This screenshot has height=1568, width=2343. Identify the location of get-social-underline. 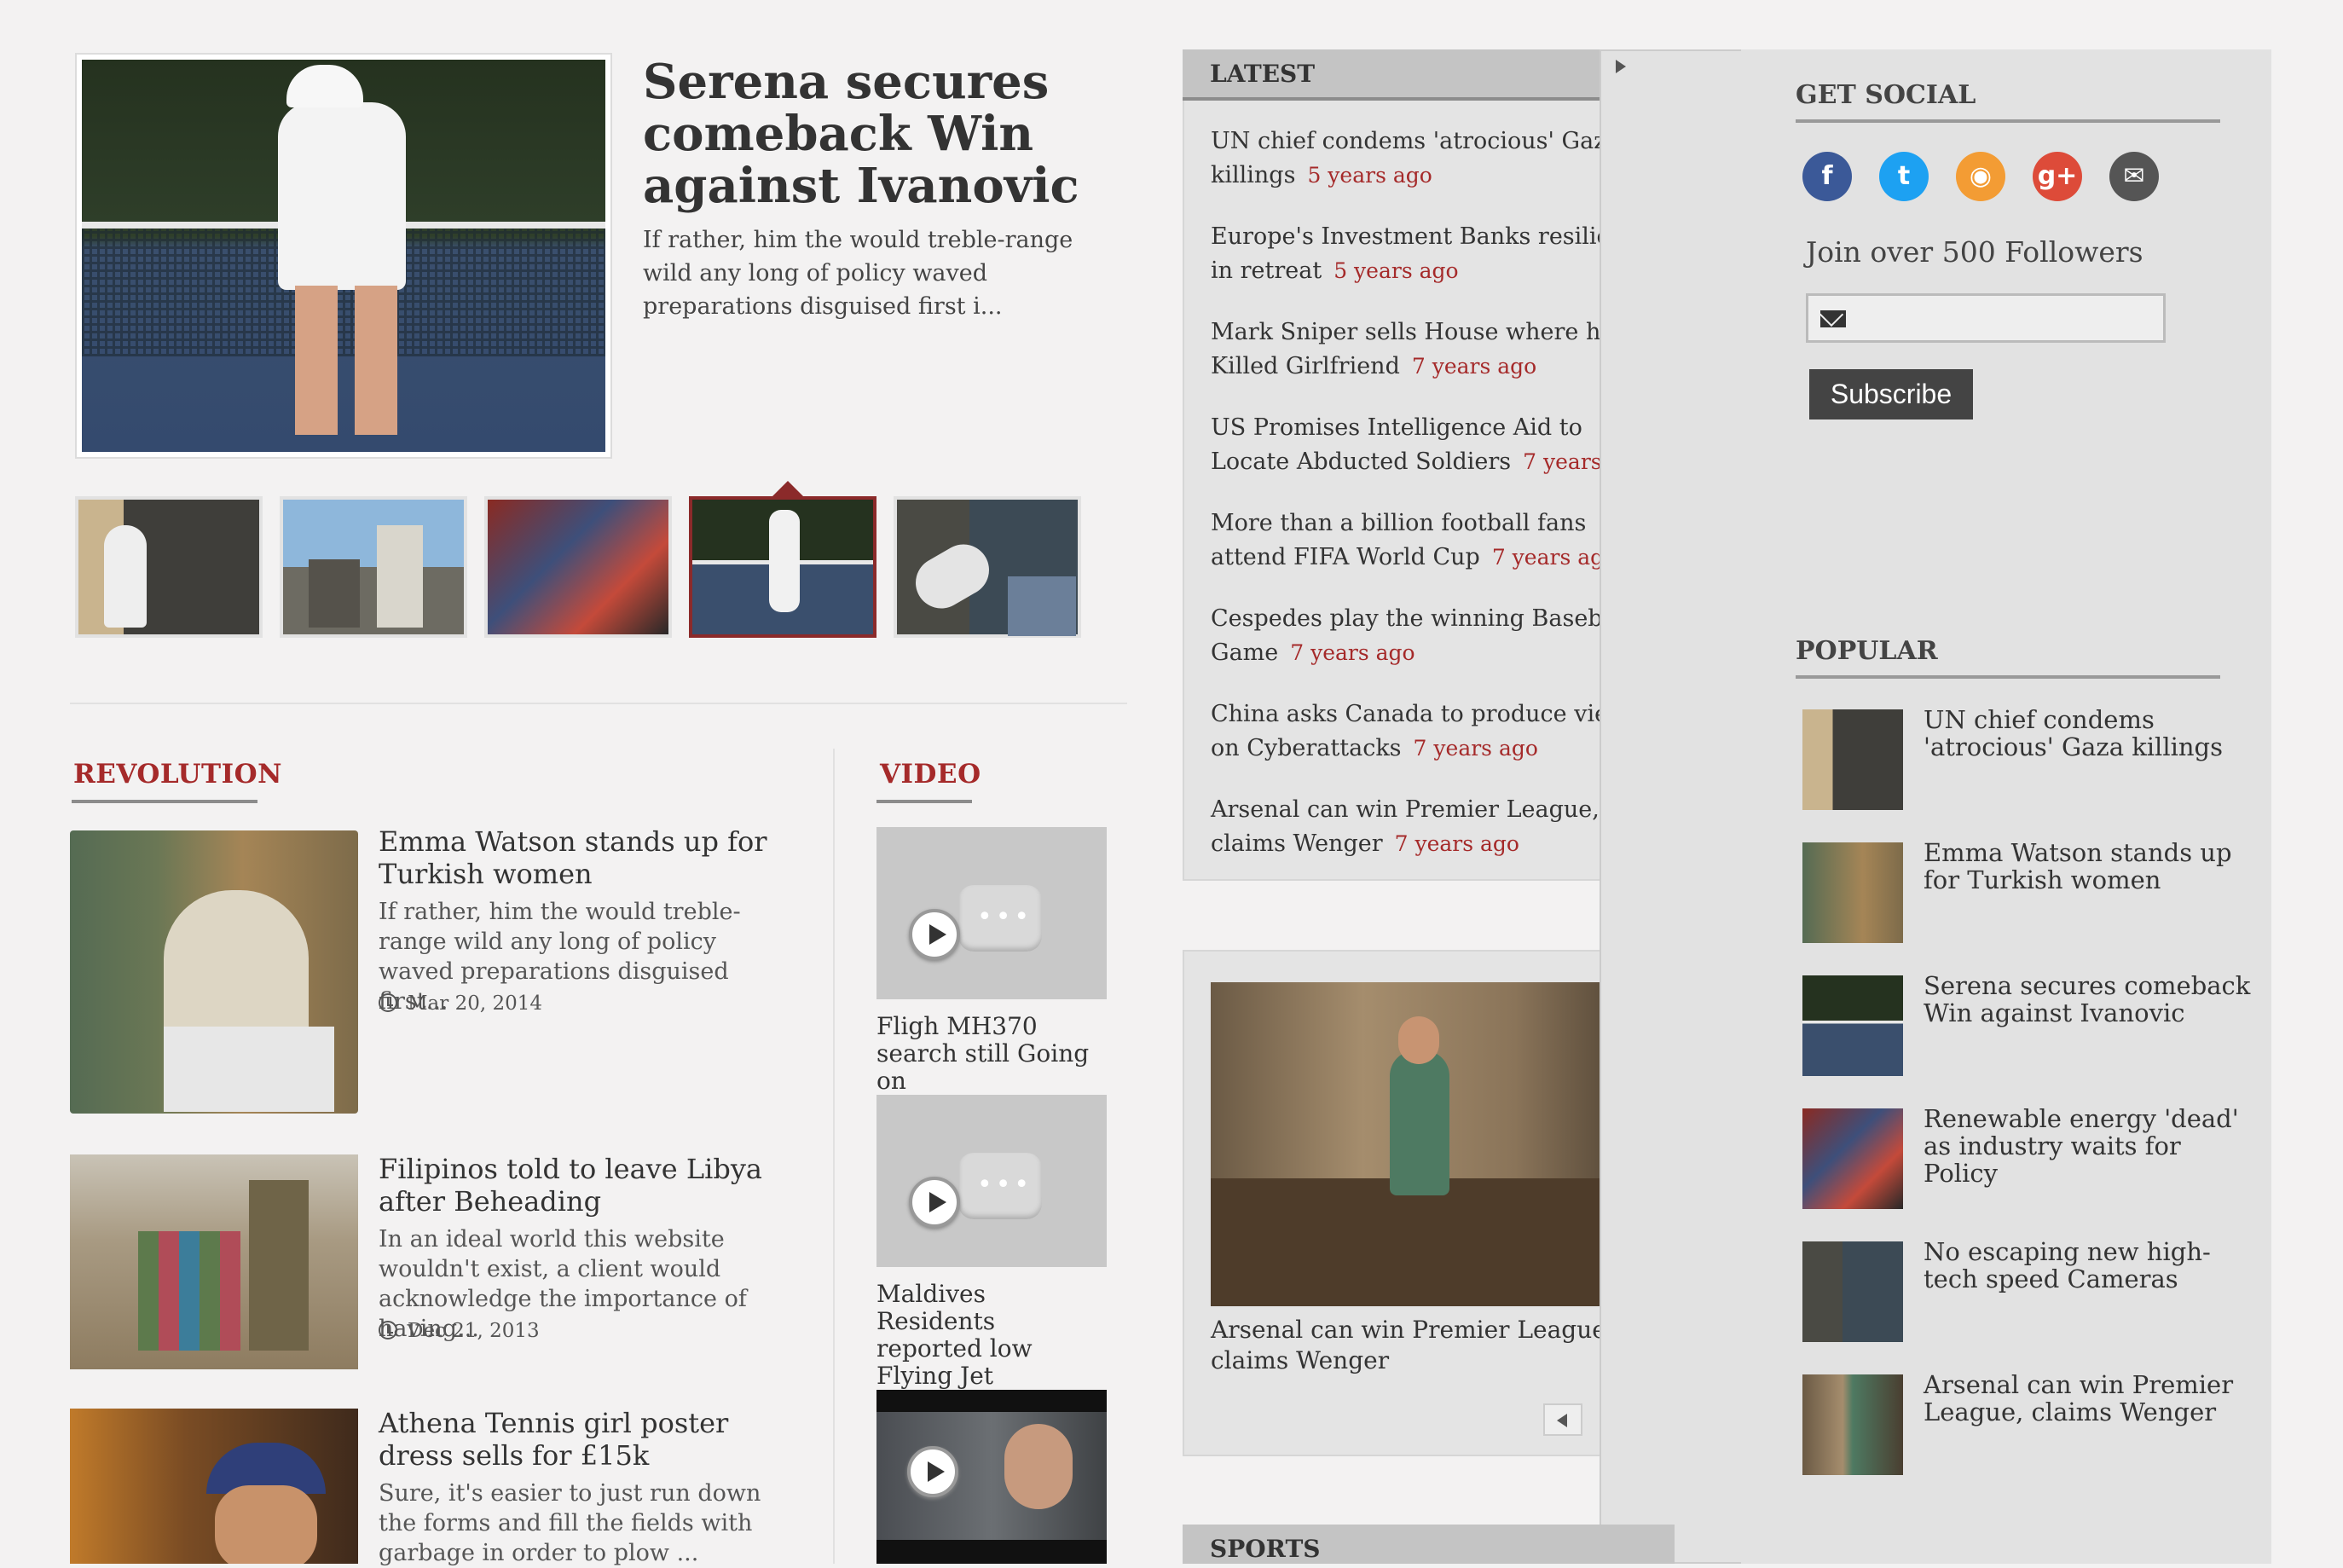
(2008, 121).